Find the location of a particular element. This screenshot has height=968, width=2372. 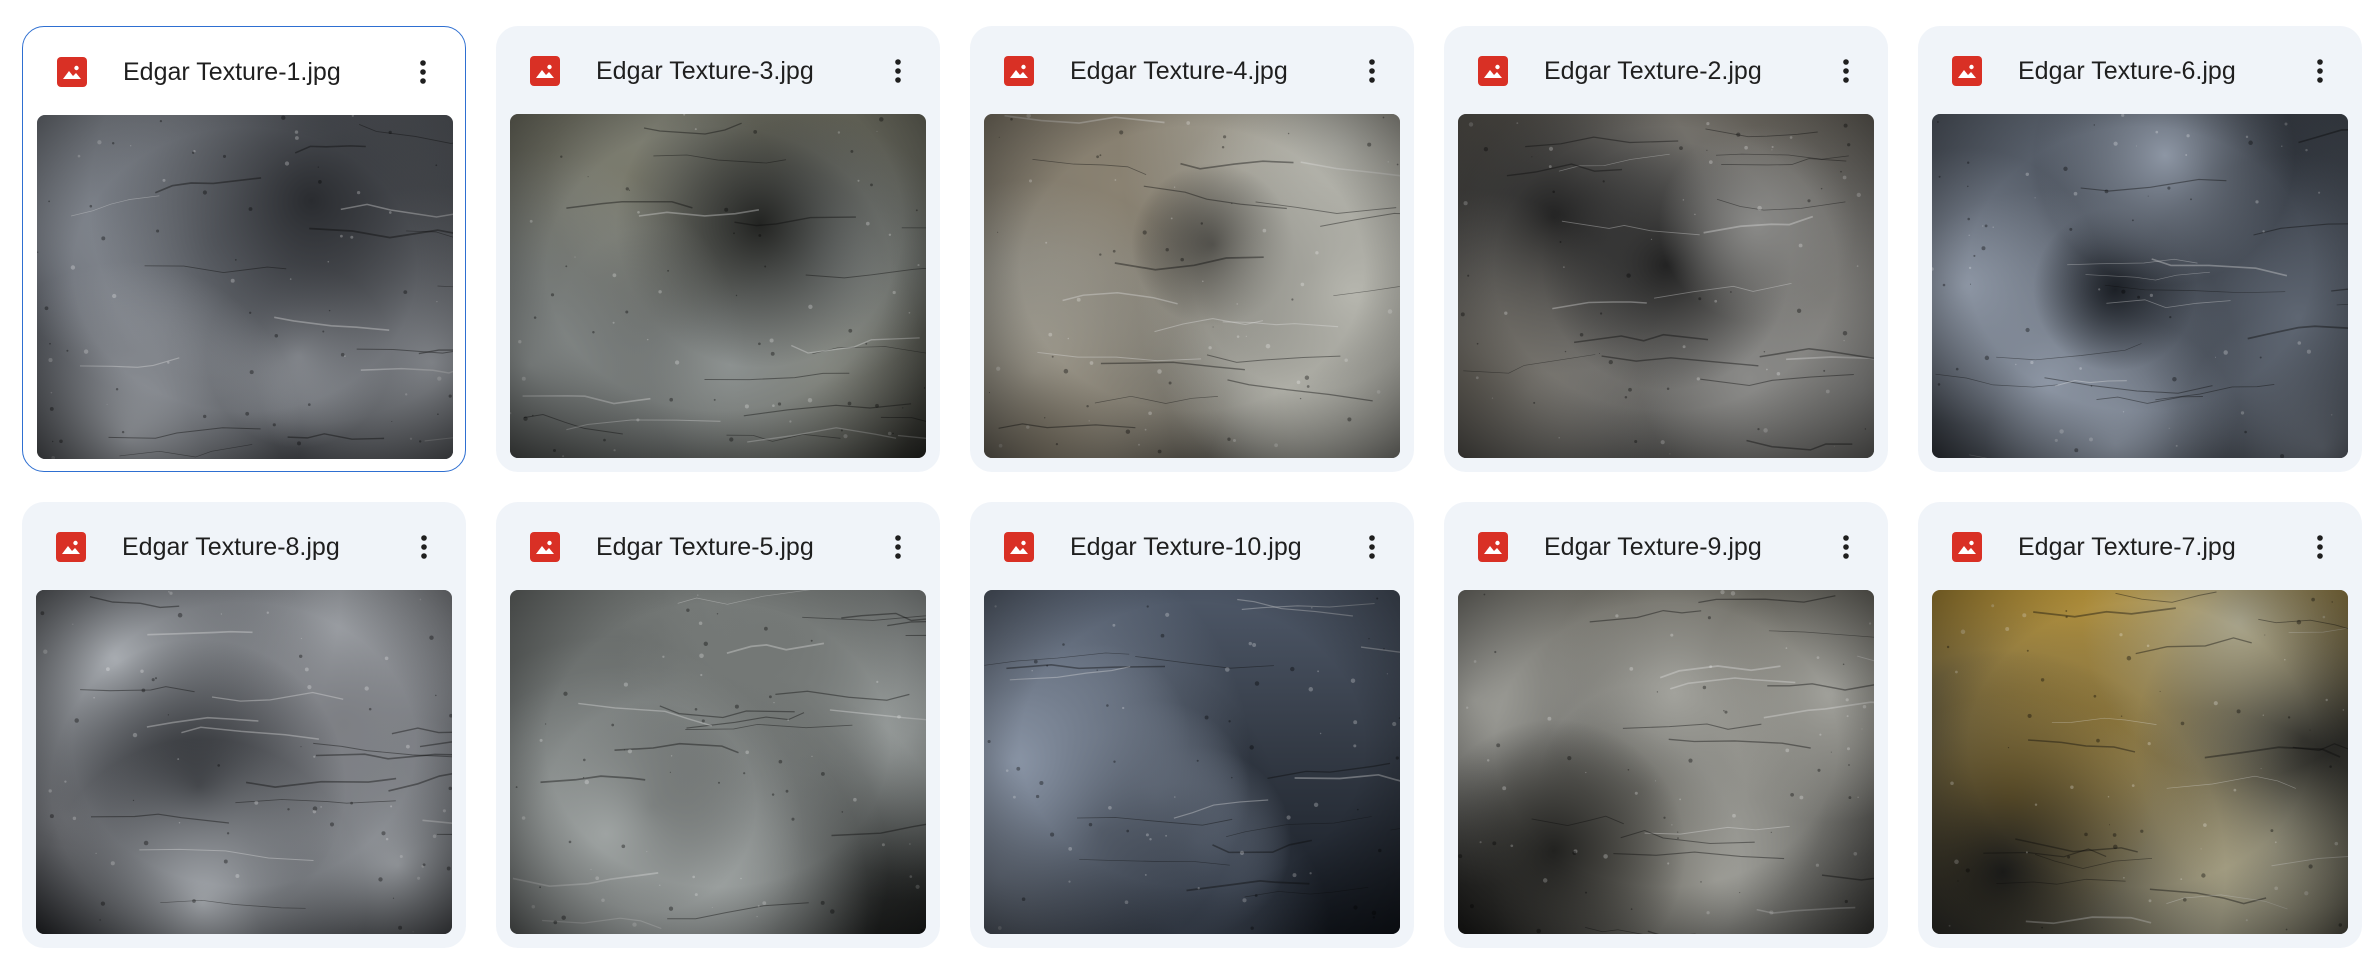

file-card-header: Edgar Texture-3.jpg is located at coordinates (718, 70).